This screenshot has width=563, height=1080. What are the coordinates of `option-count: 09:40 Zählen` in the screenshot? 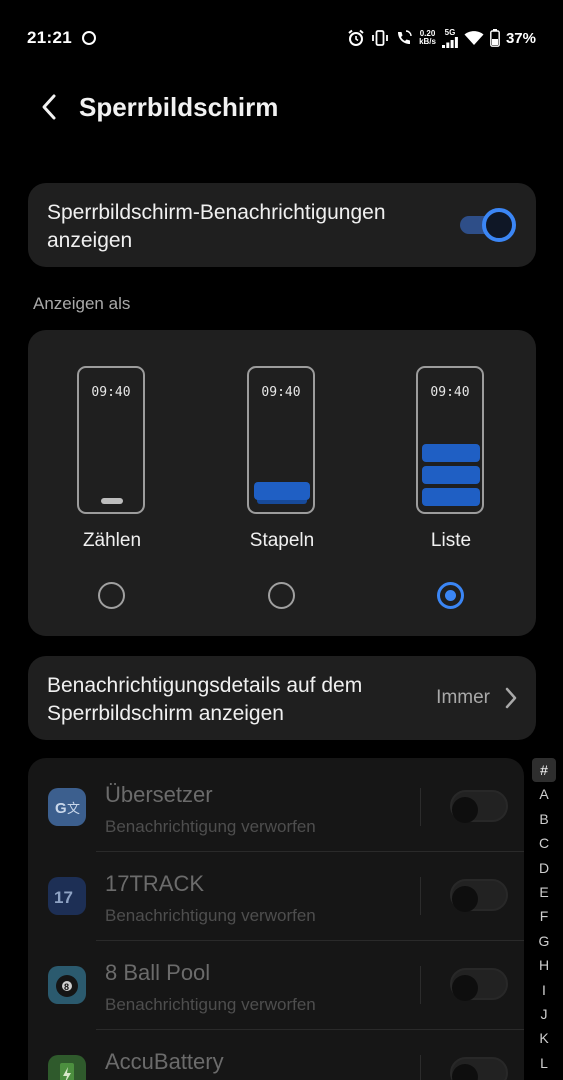 It's located at (112, 483).